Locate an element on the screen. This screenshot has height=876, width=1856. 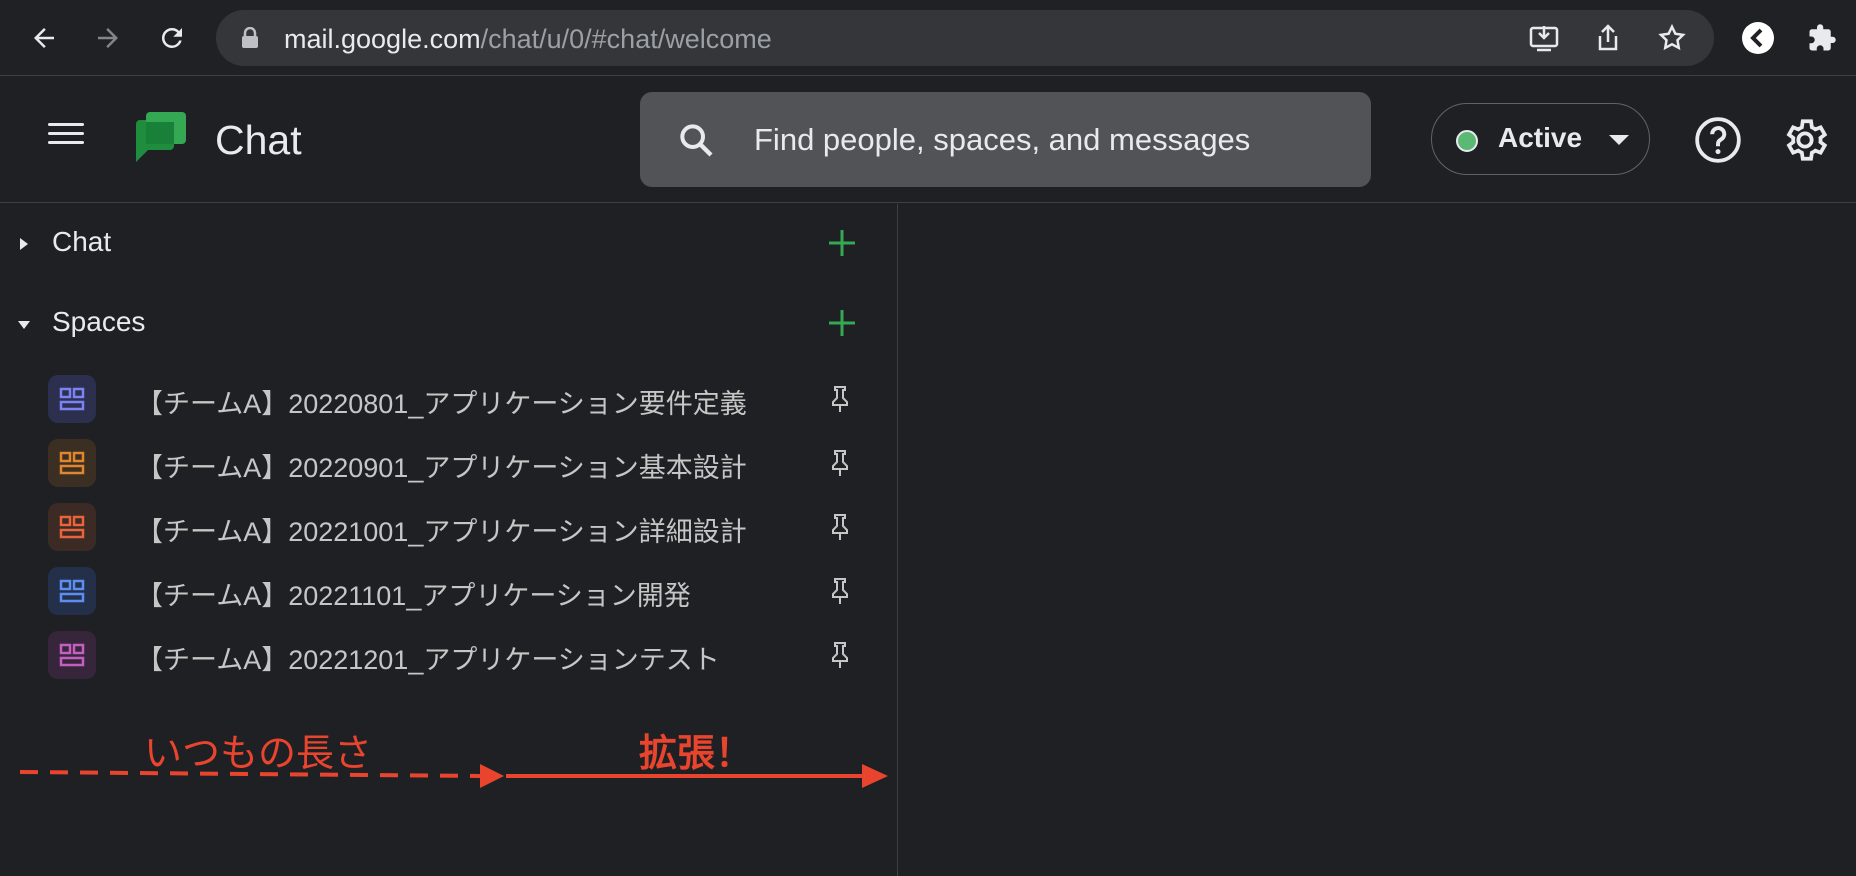
space-item: 【チームA】20220901_アプリケーション基本設計 is located at coordinates (449, 463).